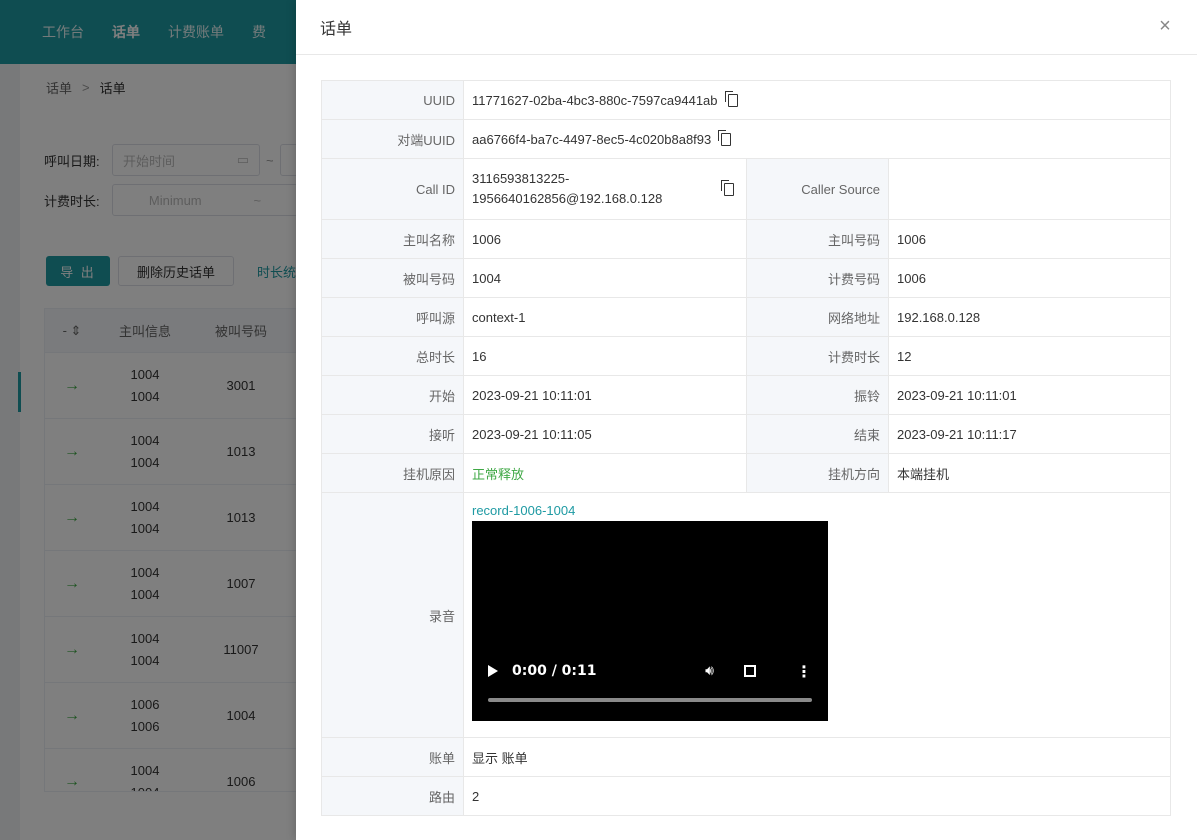  I want to click on callee-number-value: 1004, so click(605, 278).